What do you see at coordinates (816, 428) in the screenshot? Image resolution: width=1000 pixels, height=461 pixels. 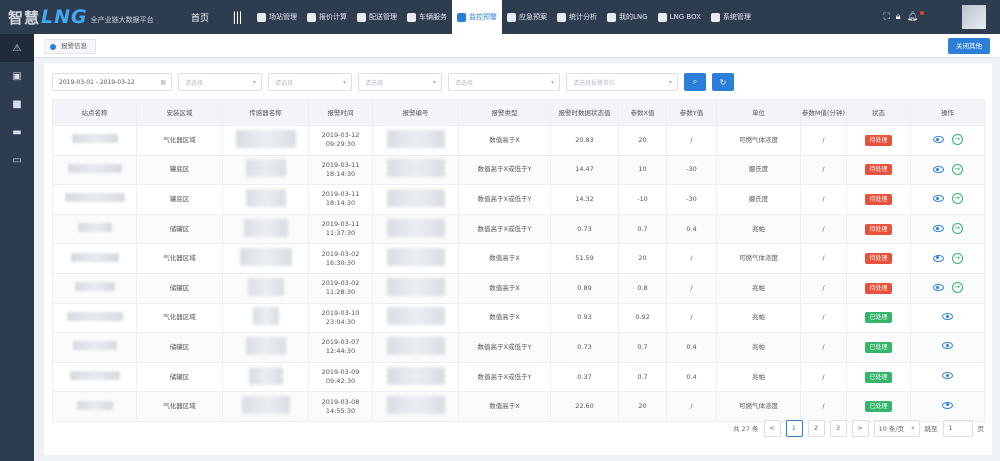 I see `pager-page-2: 2` at bounding box center [816, 428].